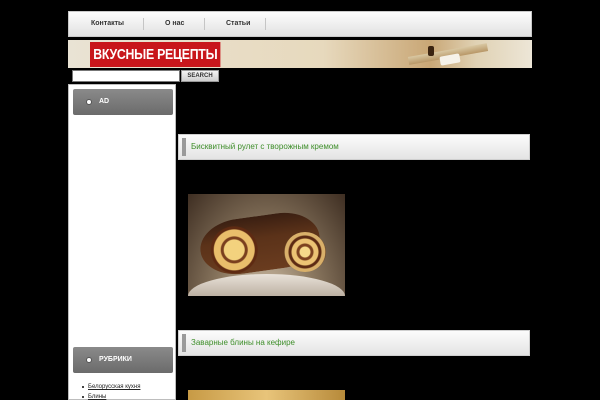 The height and width of the screenshot is (400, 600). I want to click on post-header: Заварные блины на кефире, so click(354, 343).